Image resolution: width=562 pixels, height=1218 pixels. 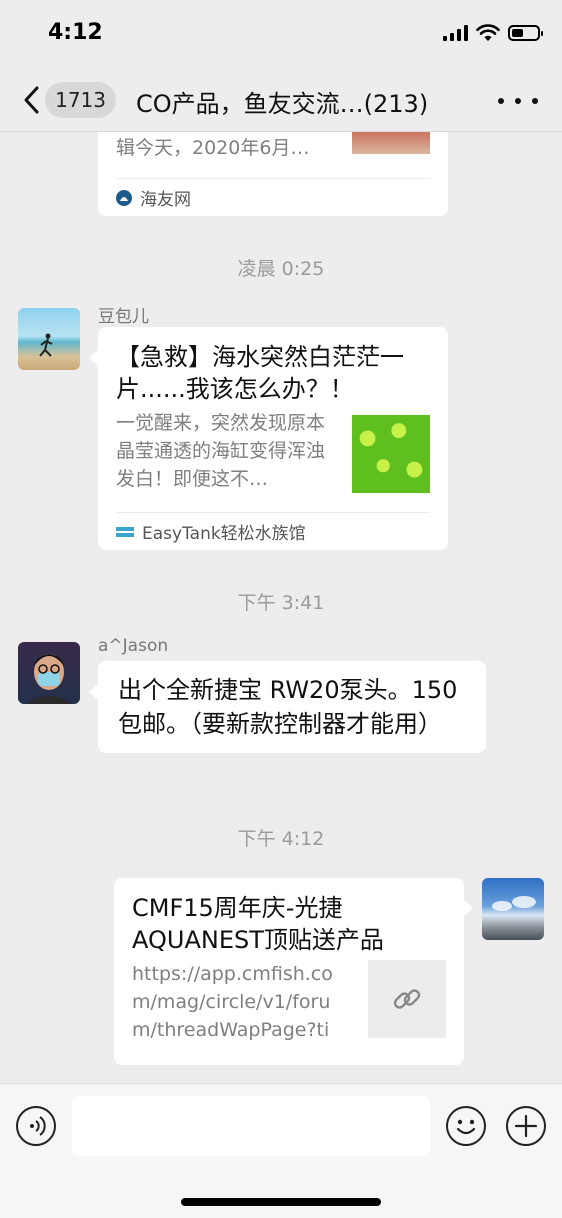 I want to click on message-input, so click(x=251, y=1126).